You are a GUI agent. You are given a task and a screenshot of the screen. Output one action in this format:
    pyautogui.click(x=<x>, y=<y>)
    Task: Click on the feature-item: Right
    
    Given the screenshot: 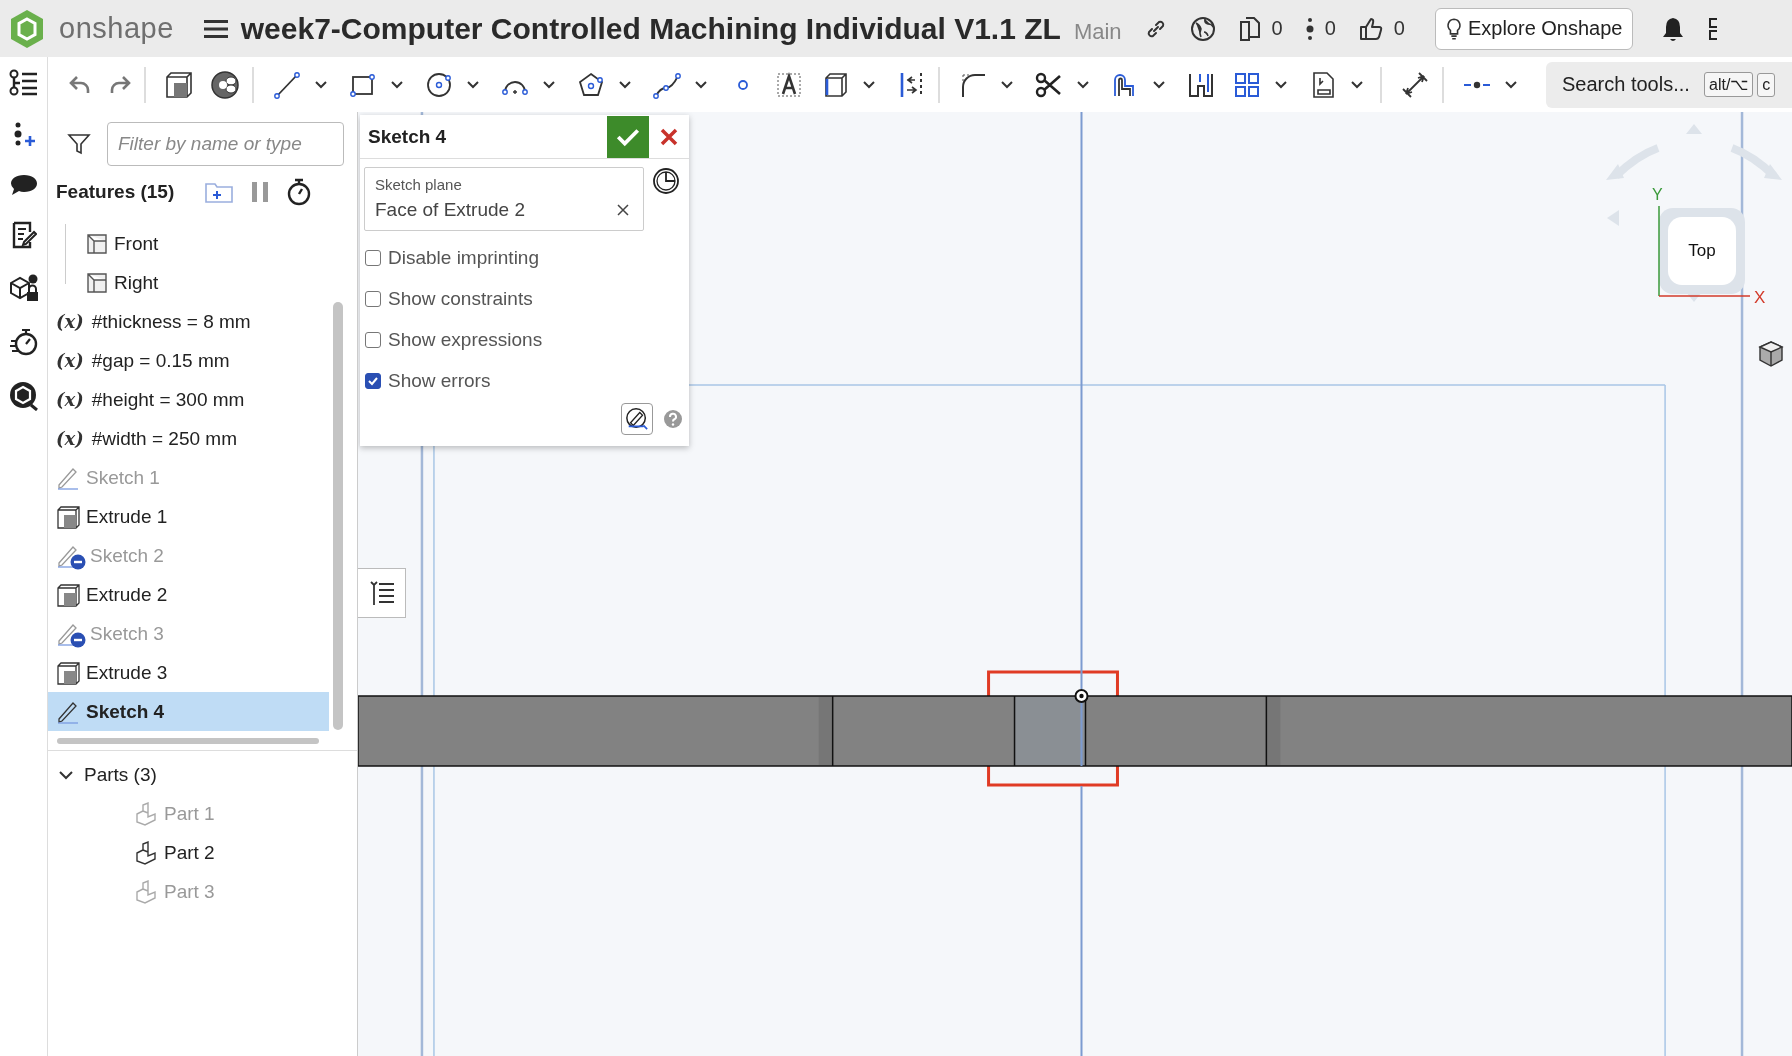 What is the action you would take?
    pyautogui.click(x=188, y=282)
    